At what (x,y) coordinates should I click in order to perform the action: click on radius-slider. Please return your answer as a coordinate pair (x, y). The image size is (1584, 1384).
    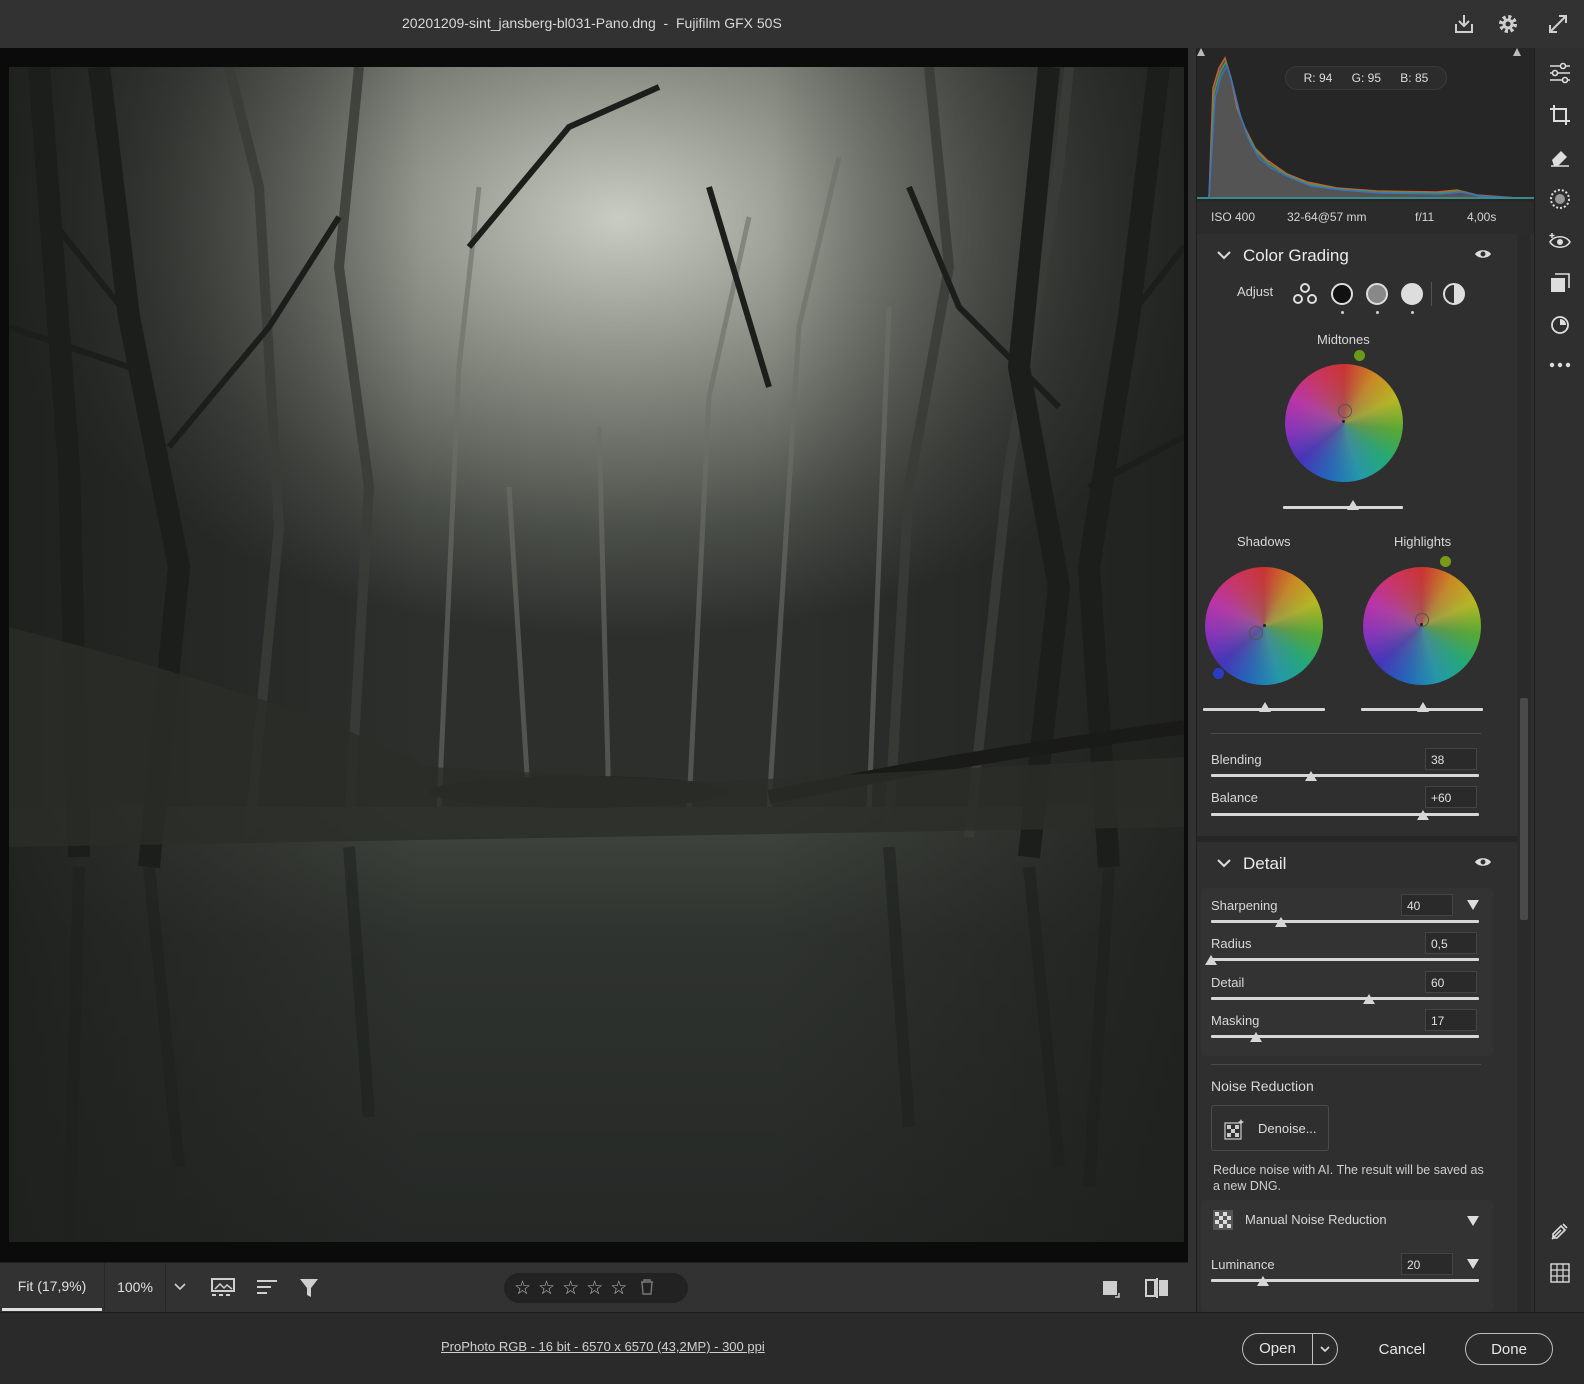
    Looking at the image, I should click on (1345, 959).